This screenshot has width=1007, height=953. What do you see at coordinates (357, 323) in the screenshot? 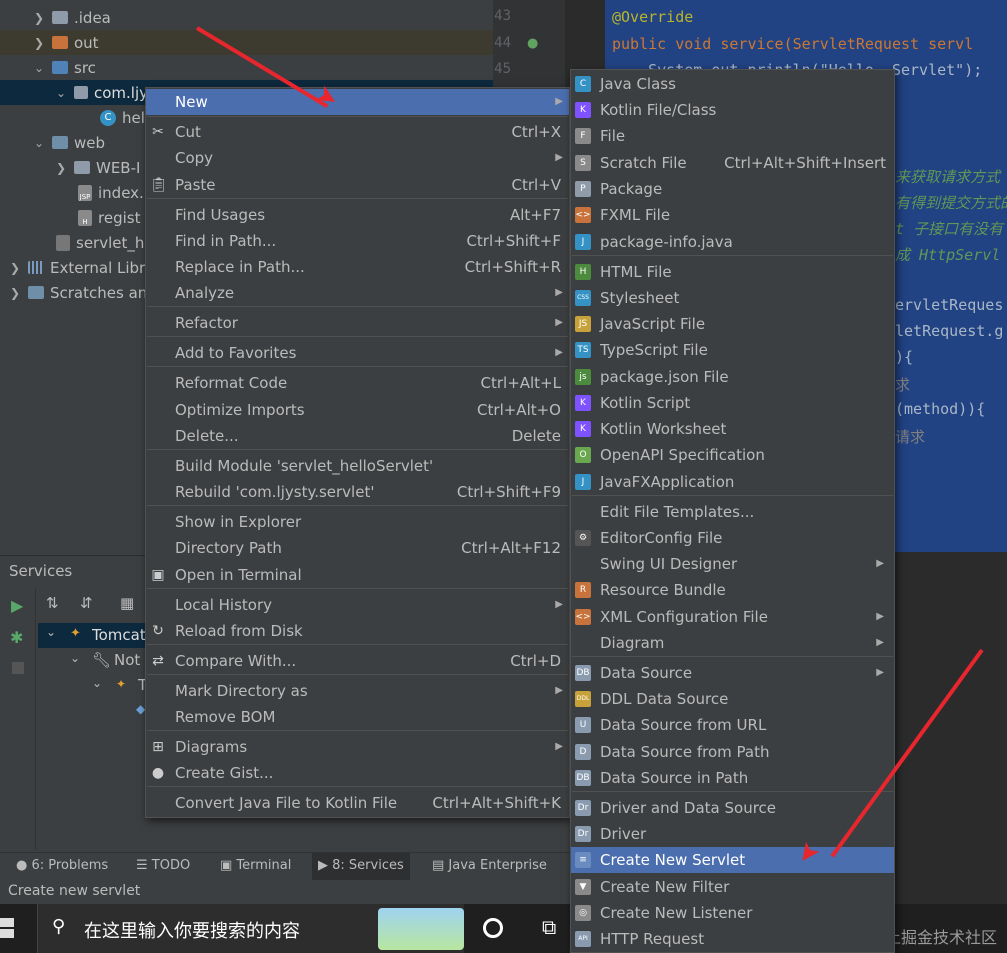
I see `menu-item-refactor: Refactor ▶` at bounding box center [357, 323].